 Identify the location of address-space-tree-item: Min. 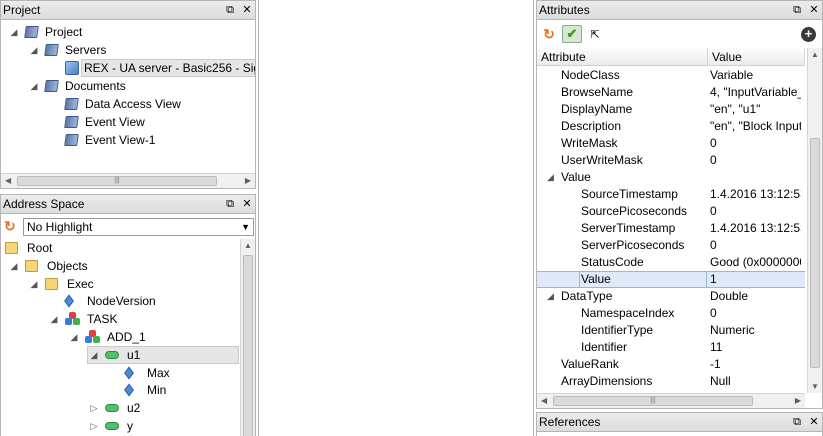
(120, 390).